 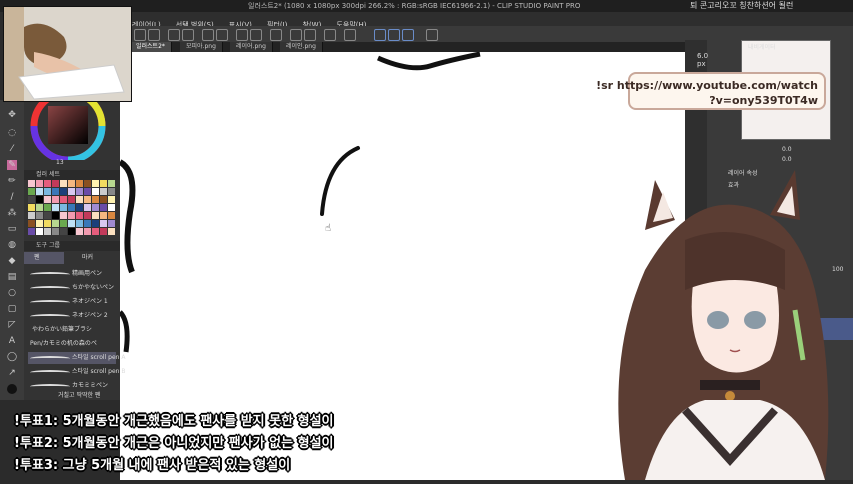 I want to click on brush-size-readout: 13, so click(x=72, y=163).